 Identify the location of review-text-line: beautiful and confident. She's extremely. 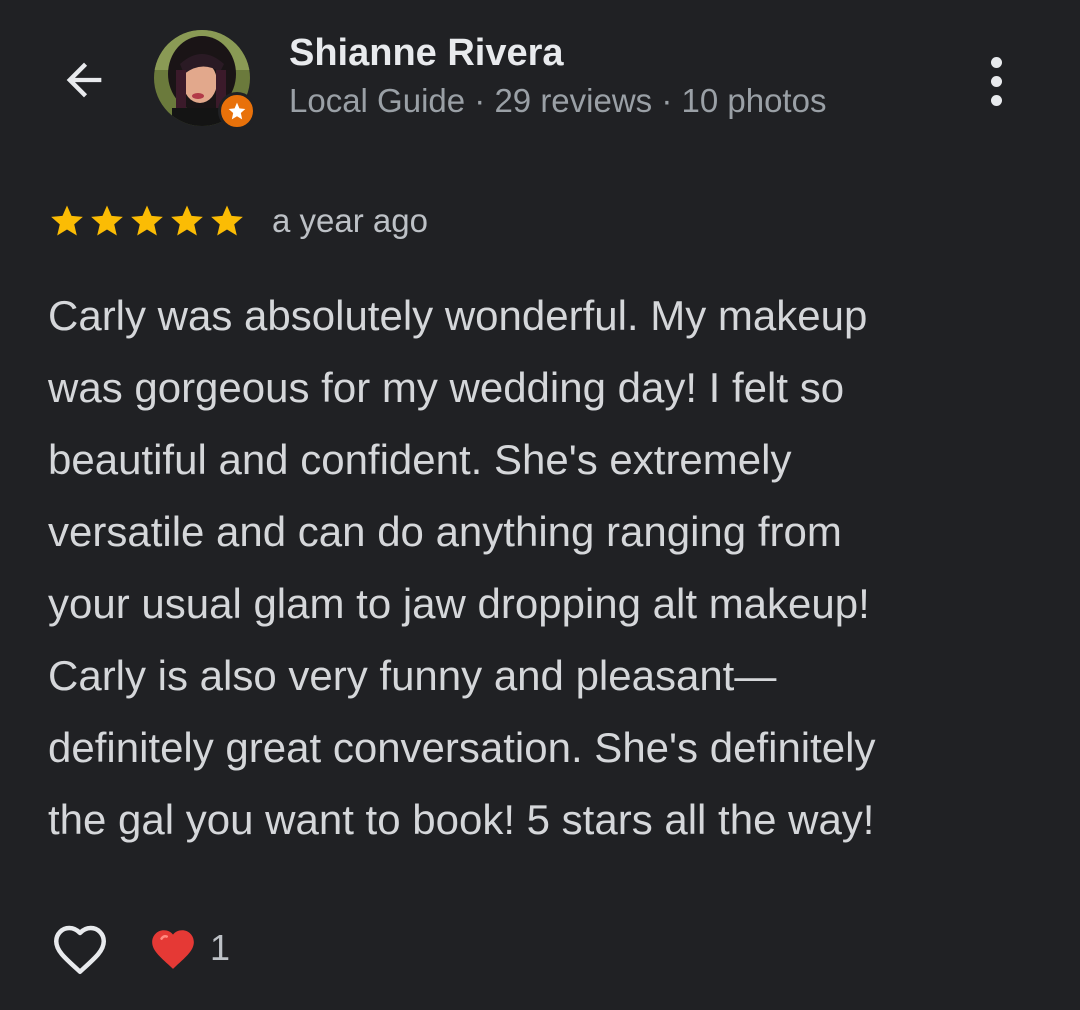
(420, 459).